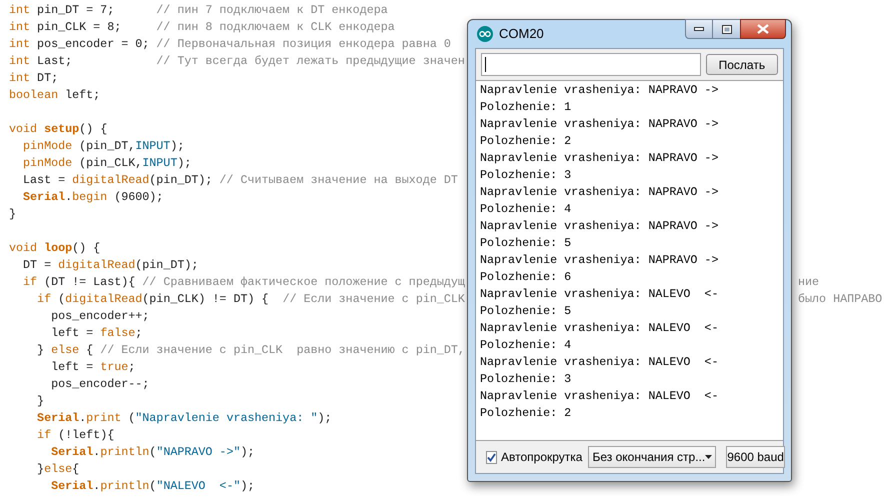 Image resolution: width=892 pixels, height=501 pixels. Describe the element at coordinates (100, 316) in the screenshot. I see `code-line: pos_encoder++;` at that location.